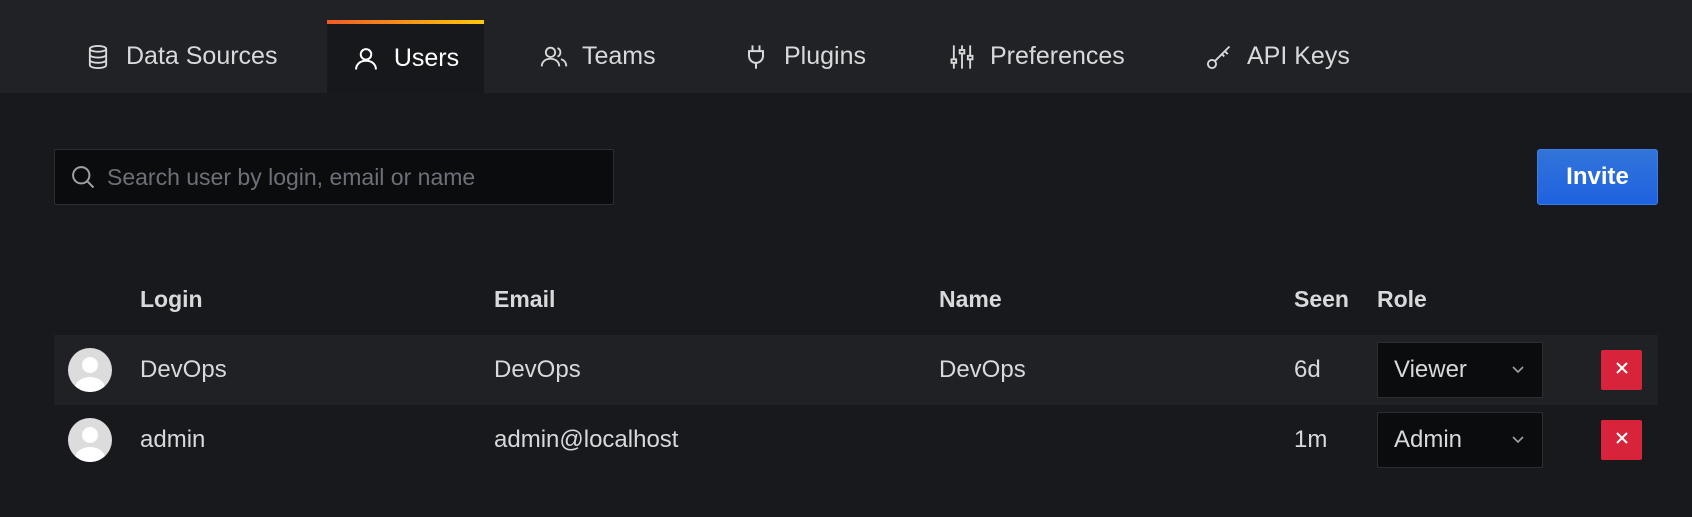 Image resolution: width=1692 pixels, height=517 pixels. I want to click on user-login: DevOps, so click(183, 370).